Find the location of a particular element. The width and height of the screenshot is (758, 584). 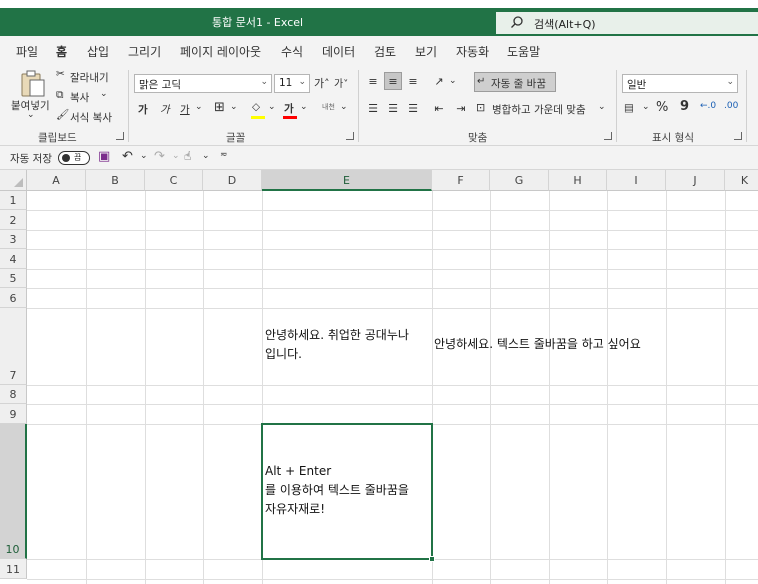

align-bottom-icon: ≡ is located at coordinates (413, 81).